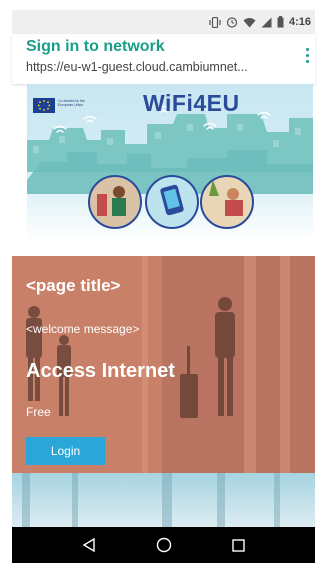 This screenshot has width=320, height=563. Describe the element at coordinates (163, 22) in the screenshot. I see `status-bar: 4:16` at that location.